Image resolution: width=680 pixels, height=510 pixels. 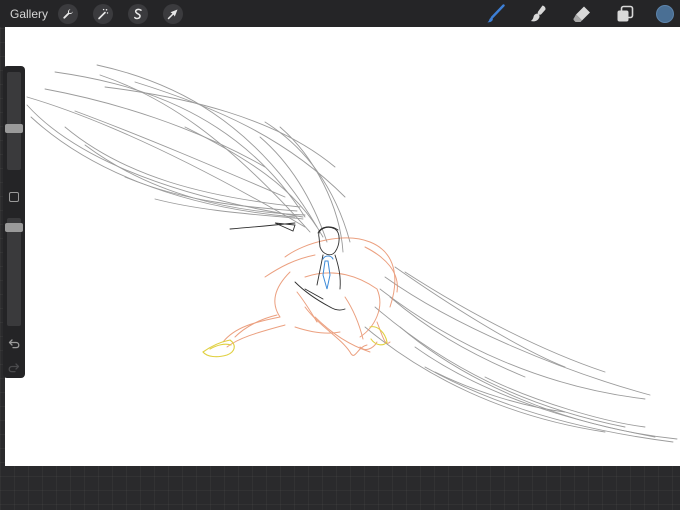 I want to click on modify-button, so click(x=14, y=197).